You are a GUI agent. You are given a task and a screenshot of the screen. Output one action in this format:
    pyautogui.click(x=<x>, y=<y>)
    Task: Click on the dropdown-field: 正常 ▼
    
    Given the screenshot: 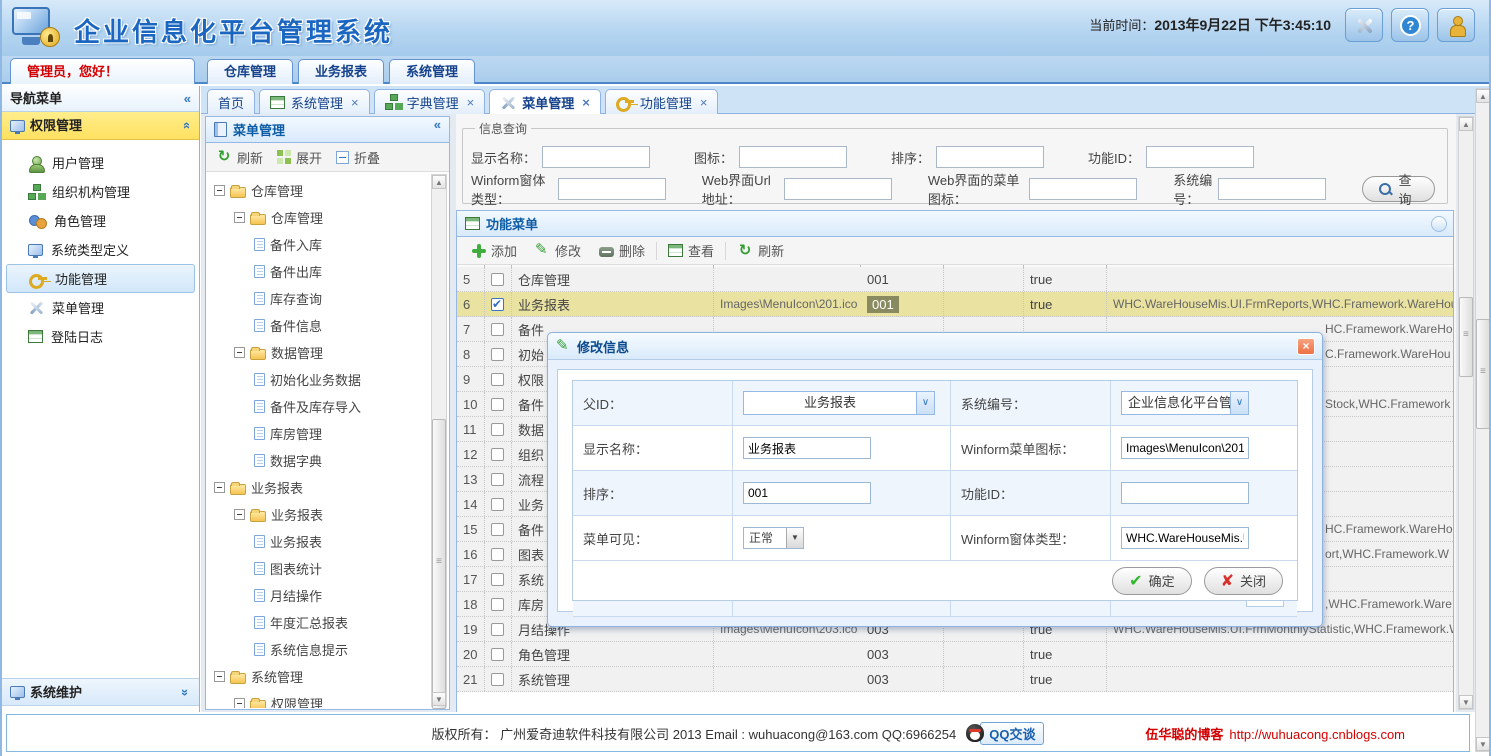 What is the action you would take?
    pyautogui.click(x=773, y=538)
    